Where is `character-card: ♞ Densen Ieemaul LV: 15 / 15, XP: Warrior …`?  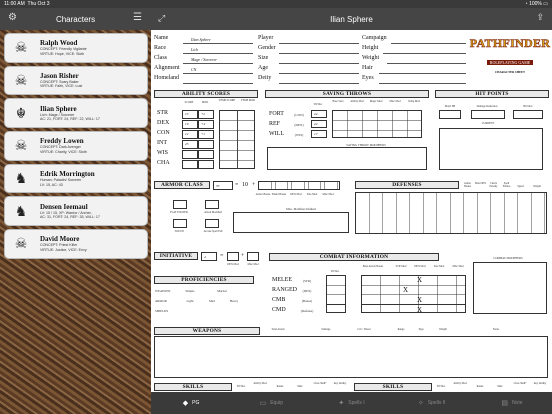
character-card: ♞ Densen Ieemaul LV: 15 / 15, XP: Warrior … is located at coordinates (76, 211).